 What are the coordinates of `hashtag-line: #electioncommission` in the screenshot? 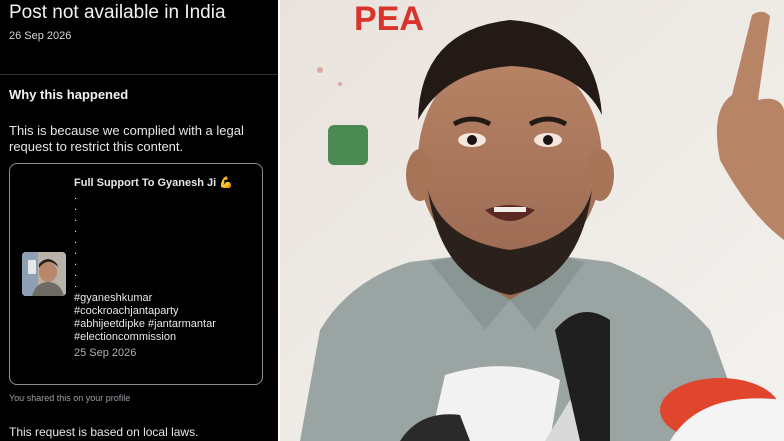 It's located at (166, 337).